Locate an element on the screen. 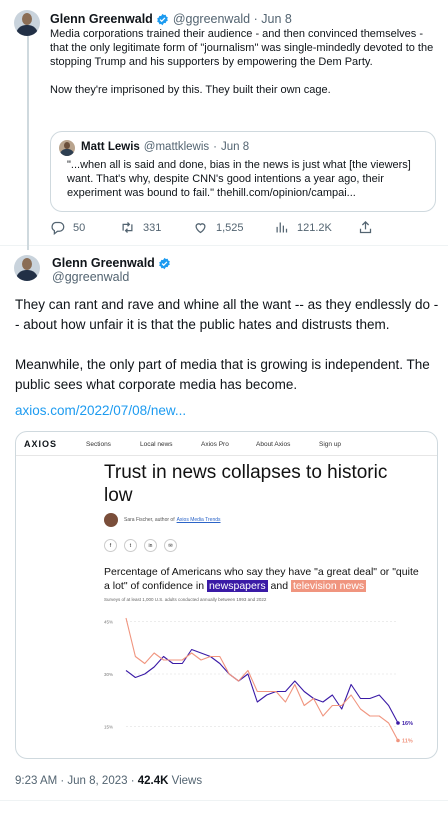 The width and height of the screenshot is (448, 816). quote-author-name: Matt Lewis is located at coordinates (110, 147).